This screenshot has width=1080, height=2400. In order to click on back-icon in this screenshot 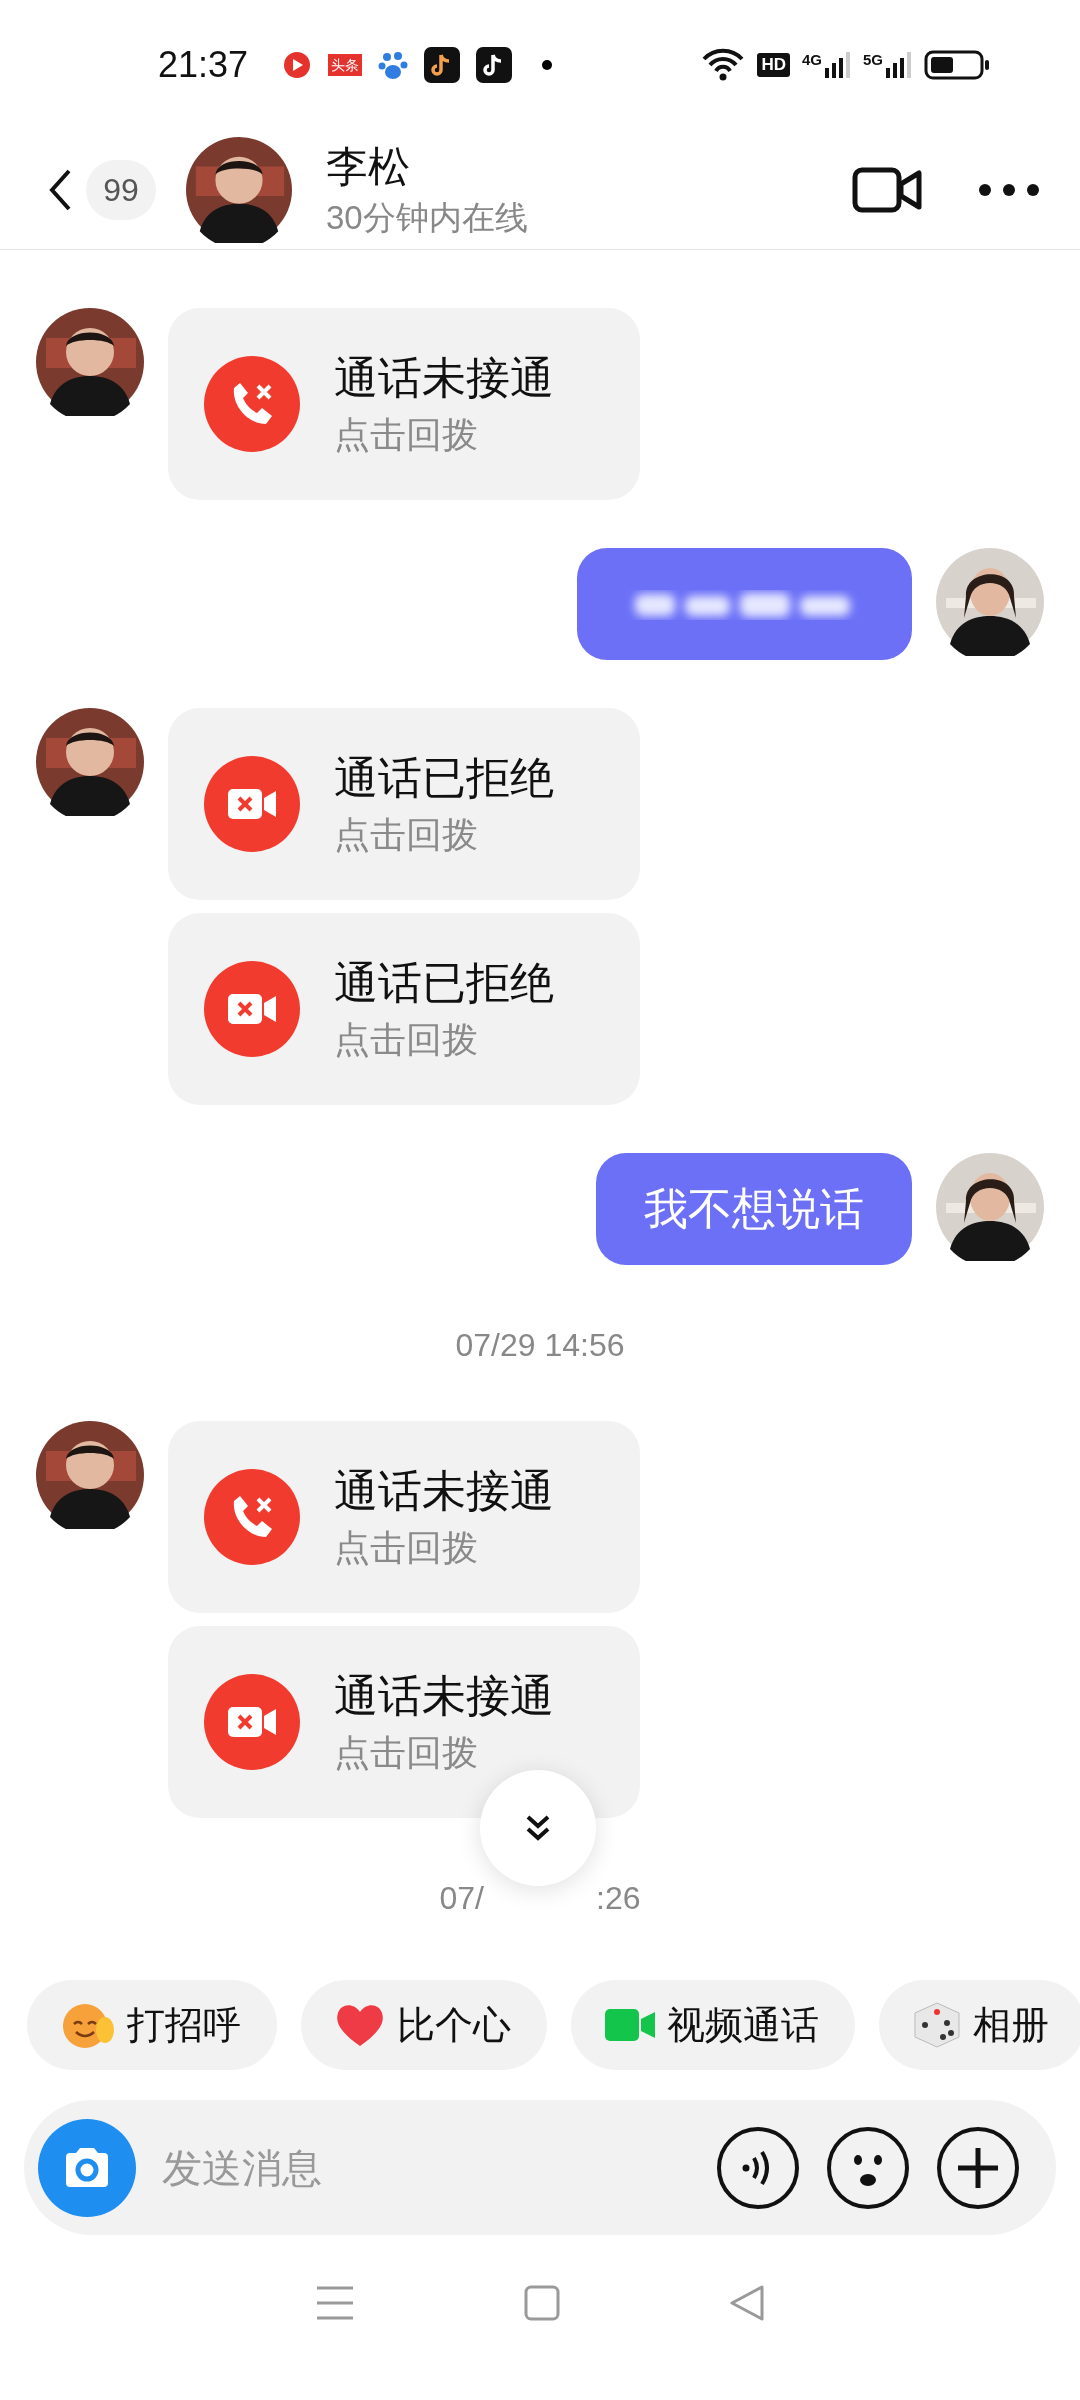, I will do `click(60, 189)`.